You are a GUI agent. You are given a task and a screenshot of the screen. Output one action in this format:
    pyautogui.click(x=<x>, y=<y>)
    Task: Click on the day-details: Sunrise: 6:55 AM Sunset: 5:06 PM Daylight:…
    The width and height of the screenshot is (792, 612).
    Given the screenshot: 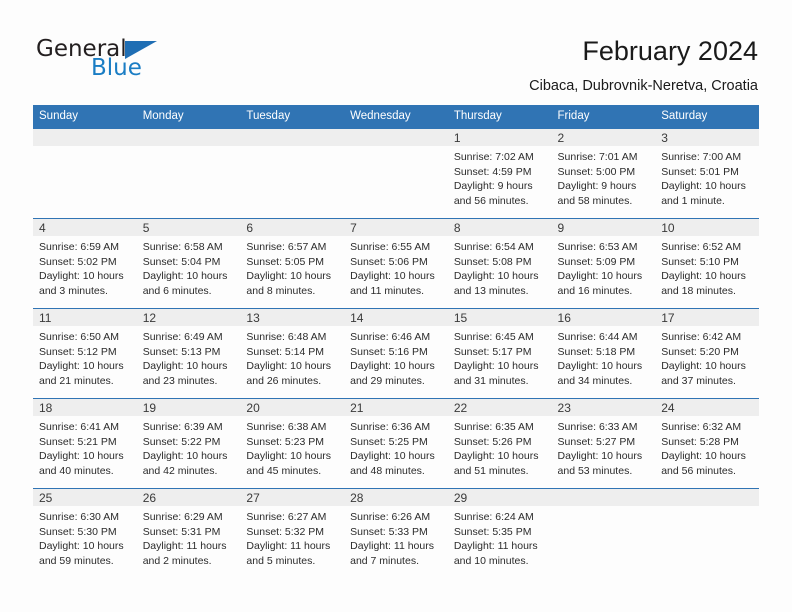 What is the action you would take?
    pyautogui.click(x=396, y=267)
    